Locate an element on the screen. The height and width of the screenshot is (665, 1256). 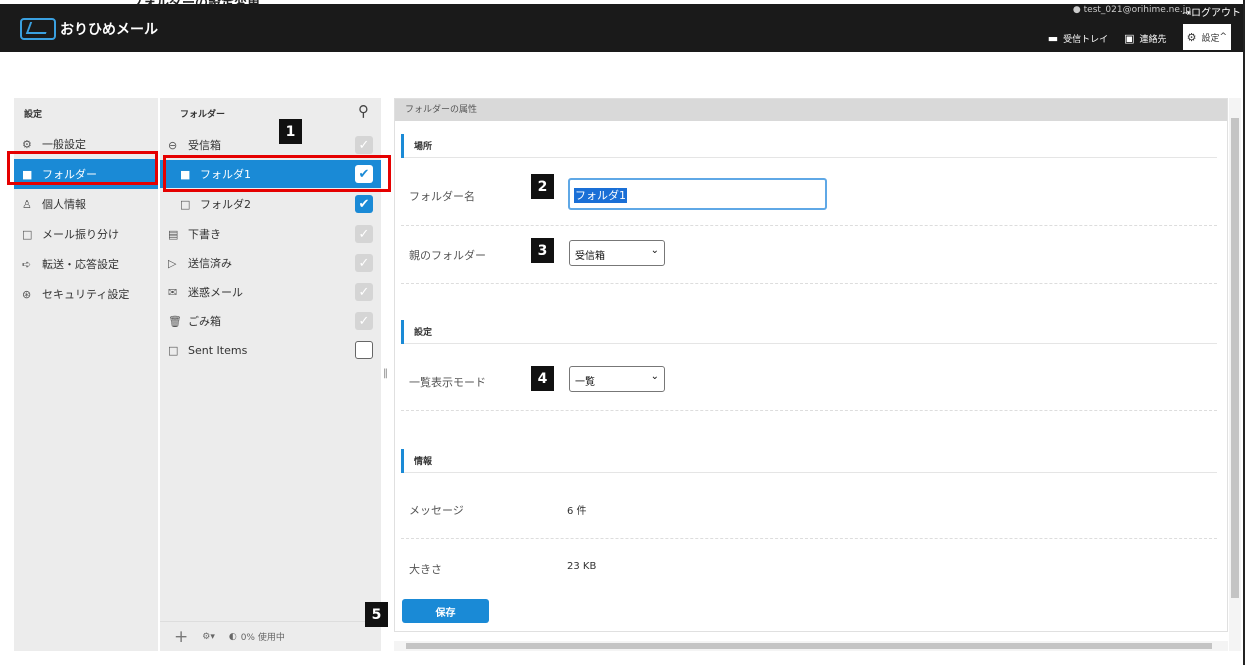
annotation-badge: 5 is located at coordinates (376, 614).